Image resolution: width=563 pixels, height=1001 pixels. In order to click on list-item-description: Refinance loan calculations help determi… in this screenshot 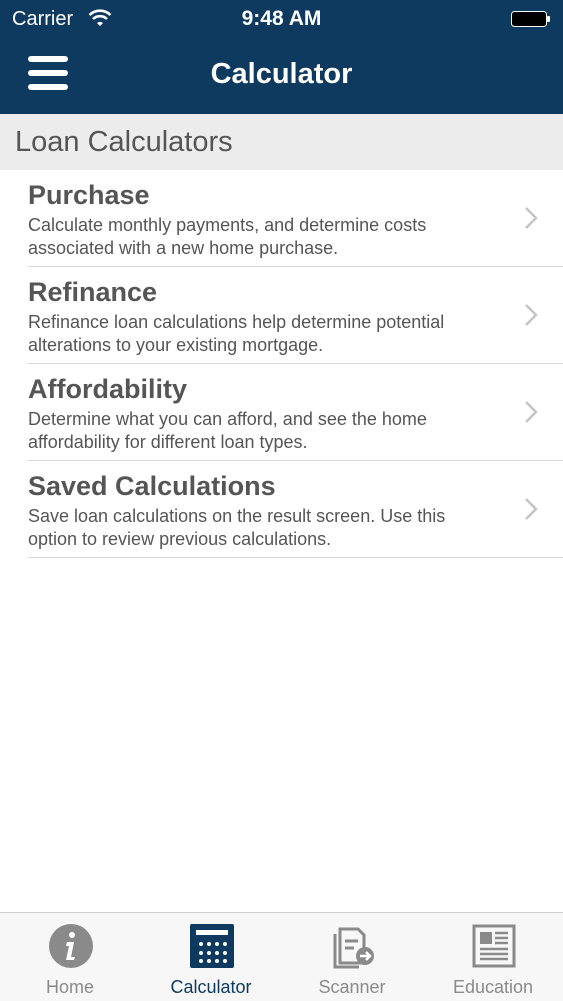, I will do `click(236, 333)`.